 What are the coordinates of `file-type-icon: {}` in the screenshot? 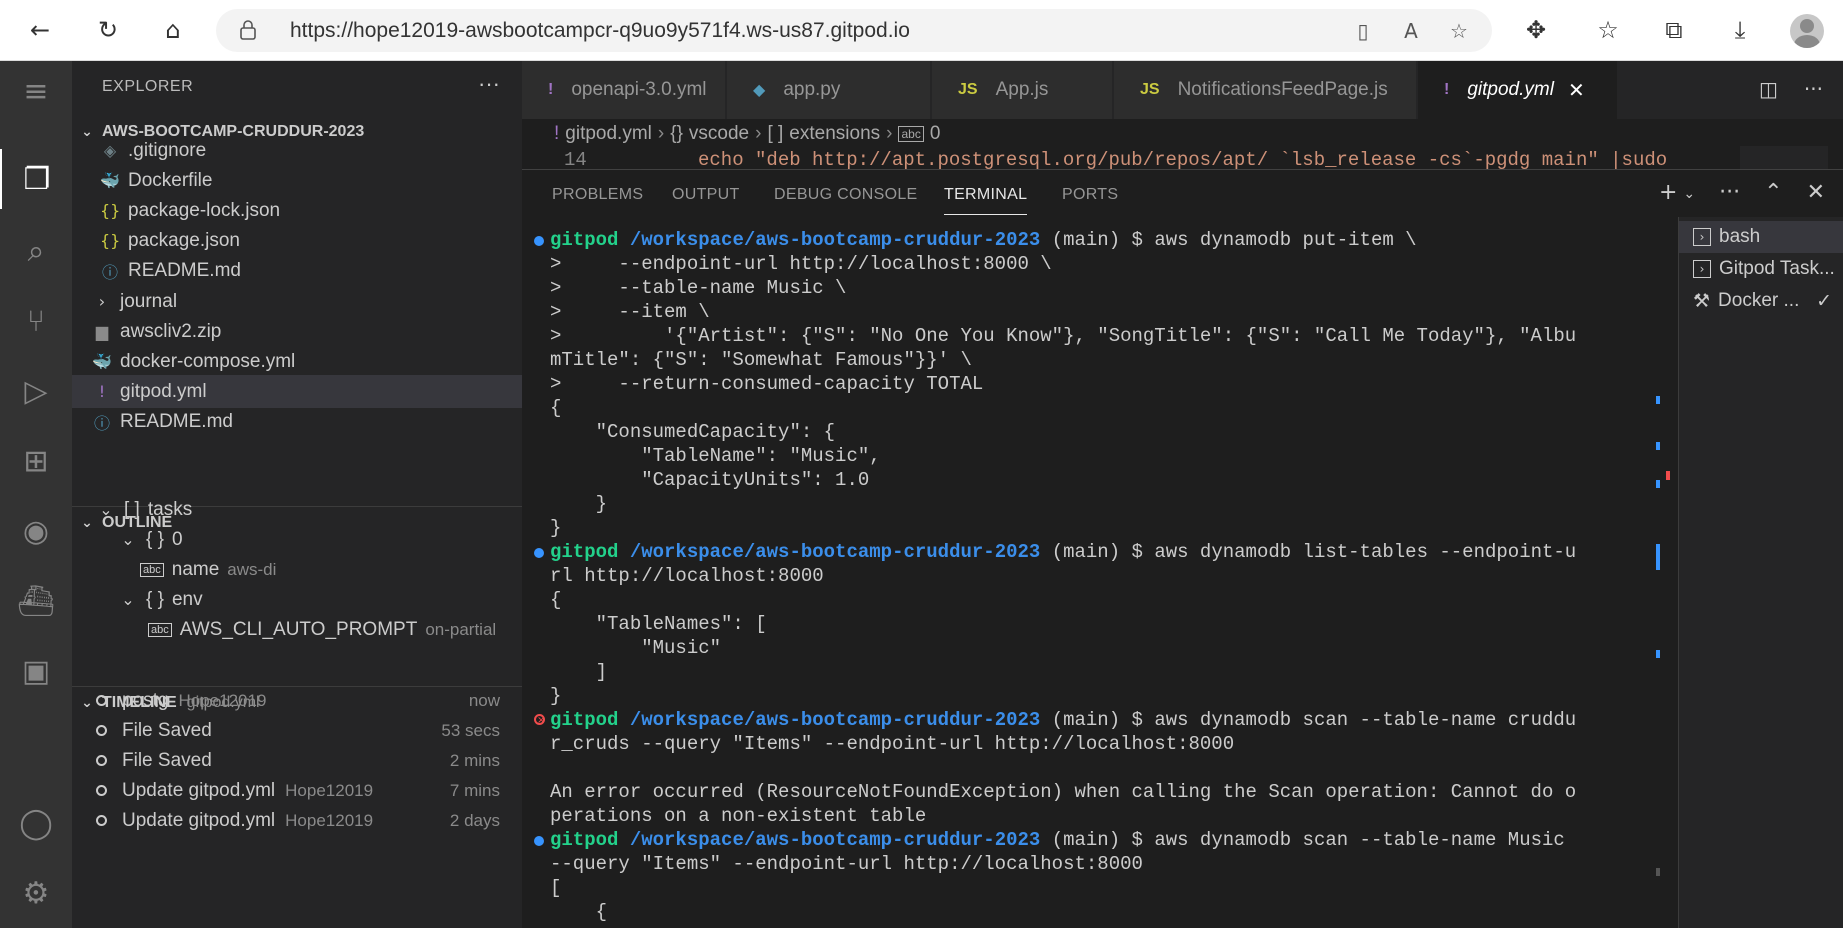 It's located at (110, 210).